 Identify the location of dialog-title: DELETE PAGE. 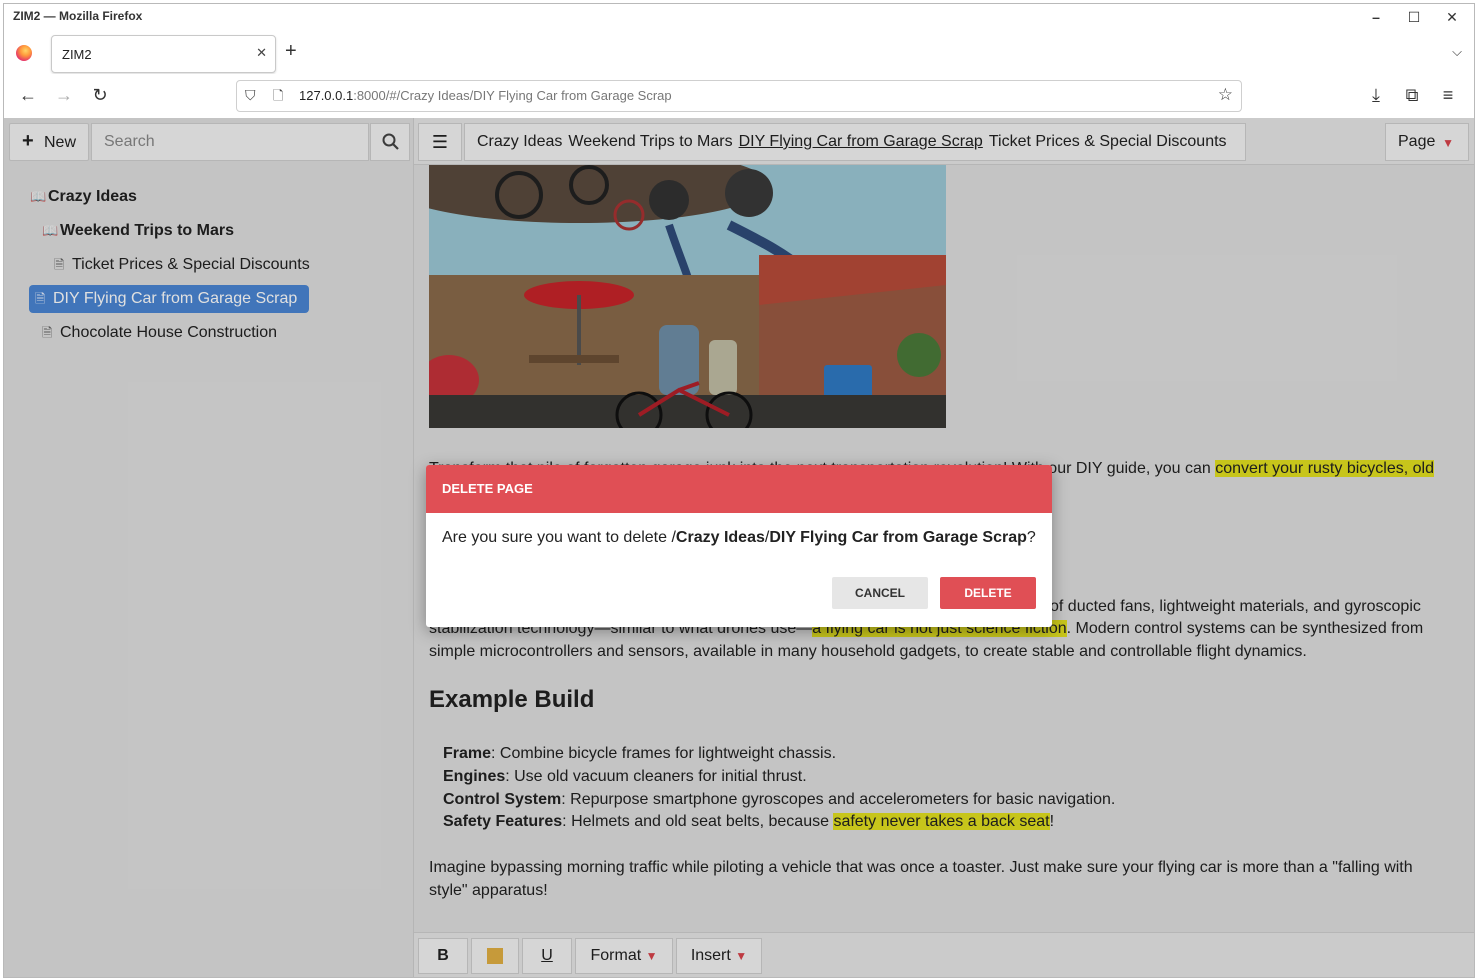
(739, 489).